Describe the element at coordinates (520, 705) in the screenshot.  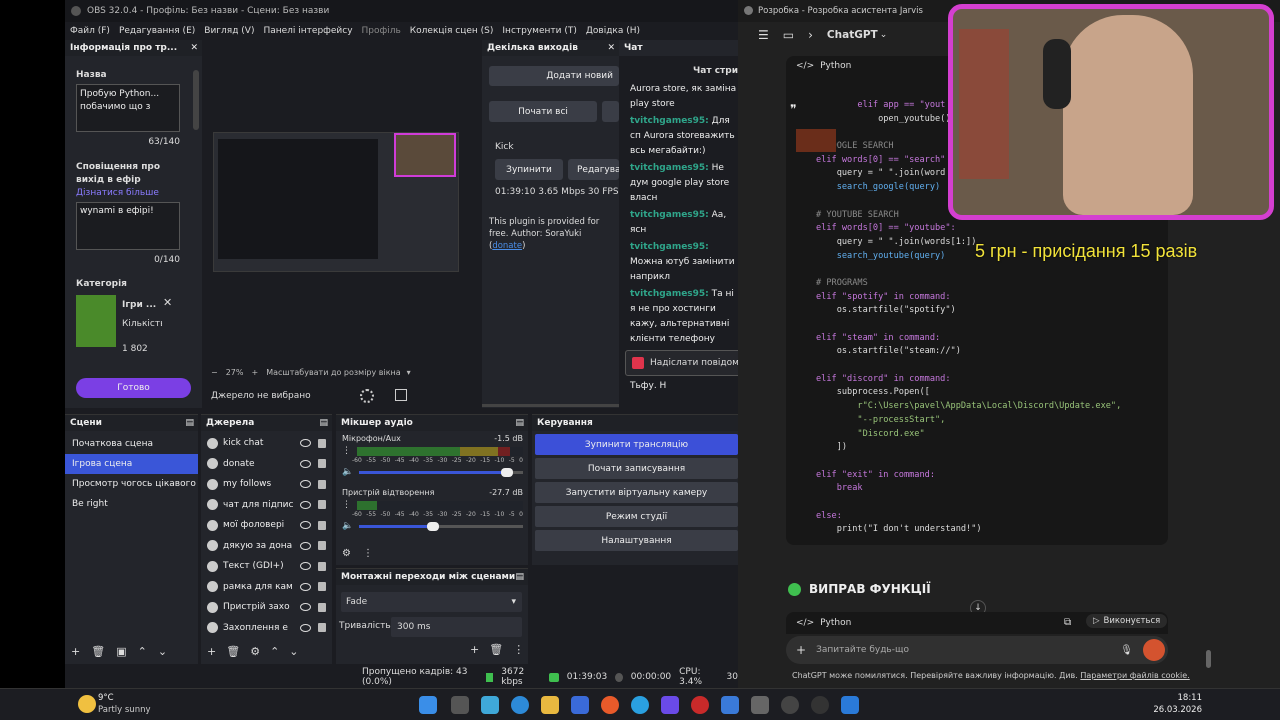
I see `edge-icon` at that location.